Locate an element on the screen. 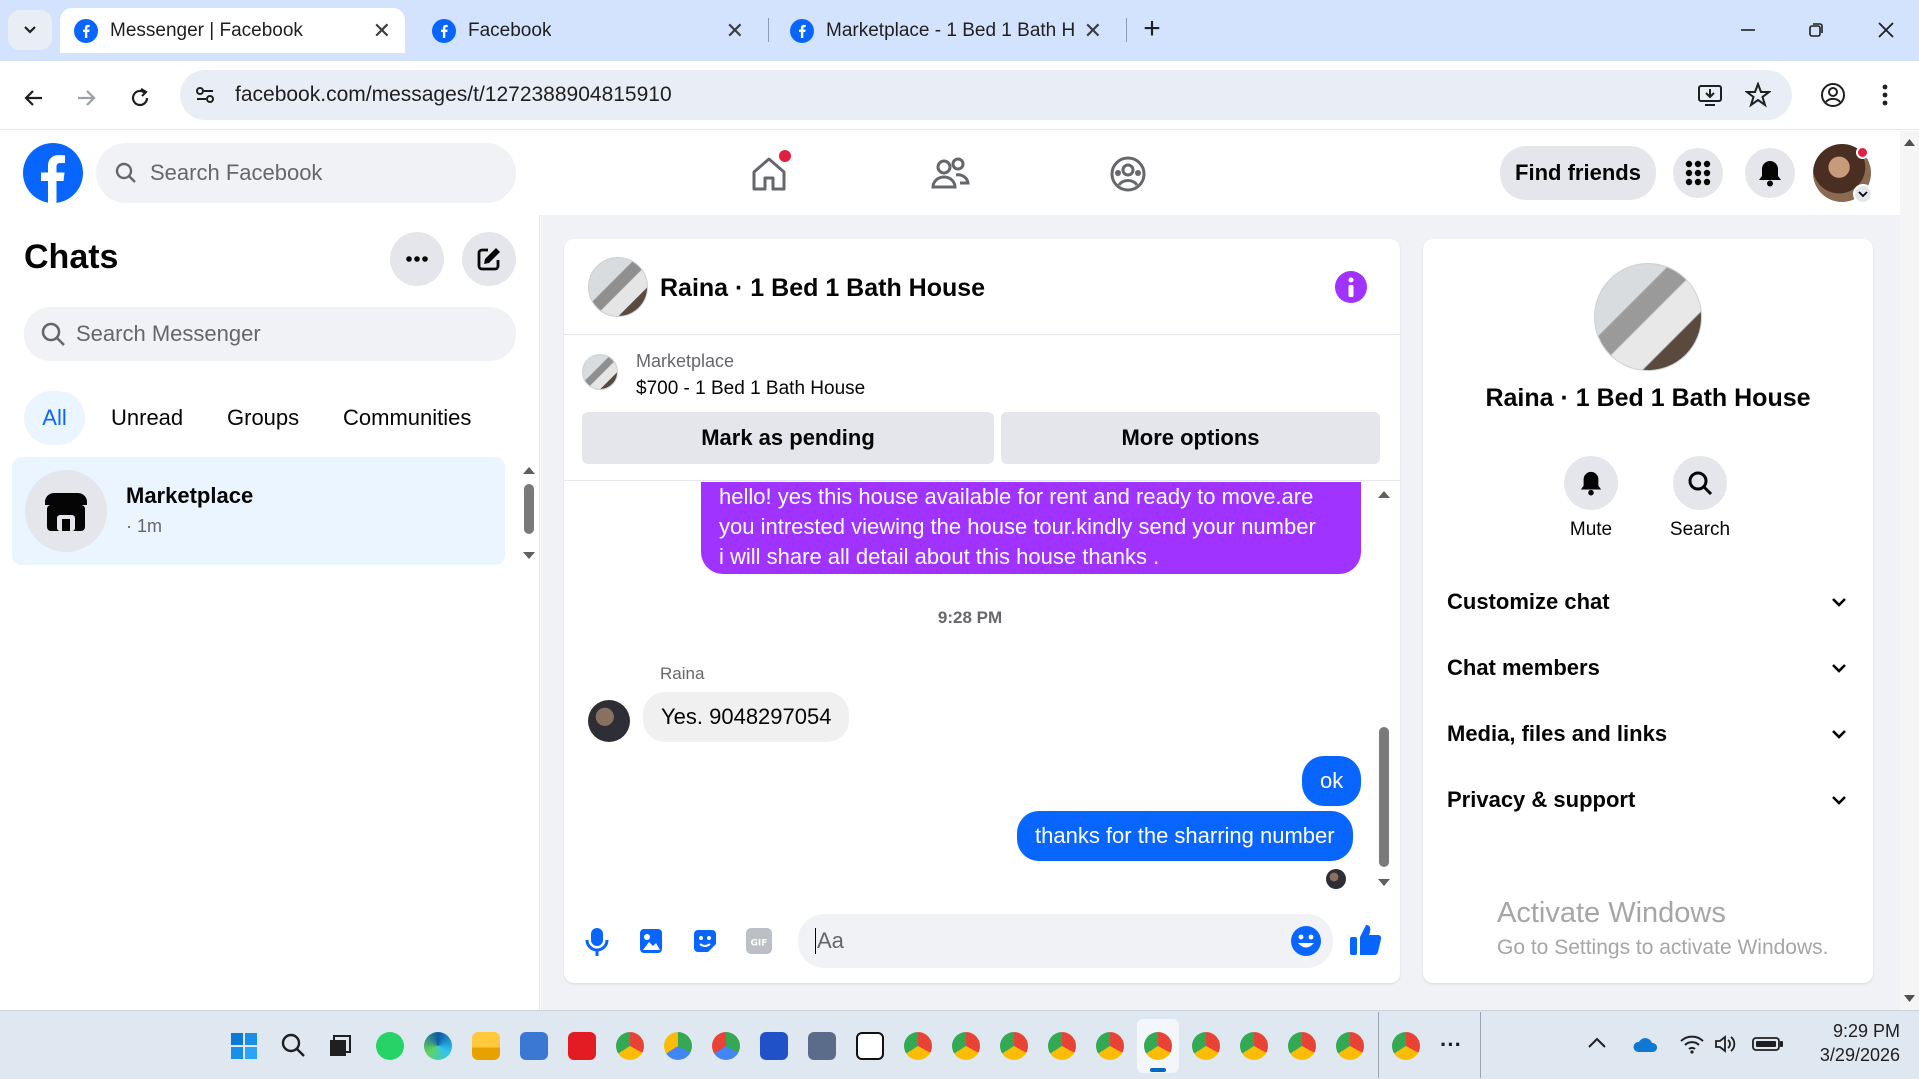 The image size is (1919, 1079). close-window-button is located at coordinates (1886, 30).